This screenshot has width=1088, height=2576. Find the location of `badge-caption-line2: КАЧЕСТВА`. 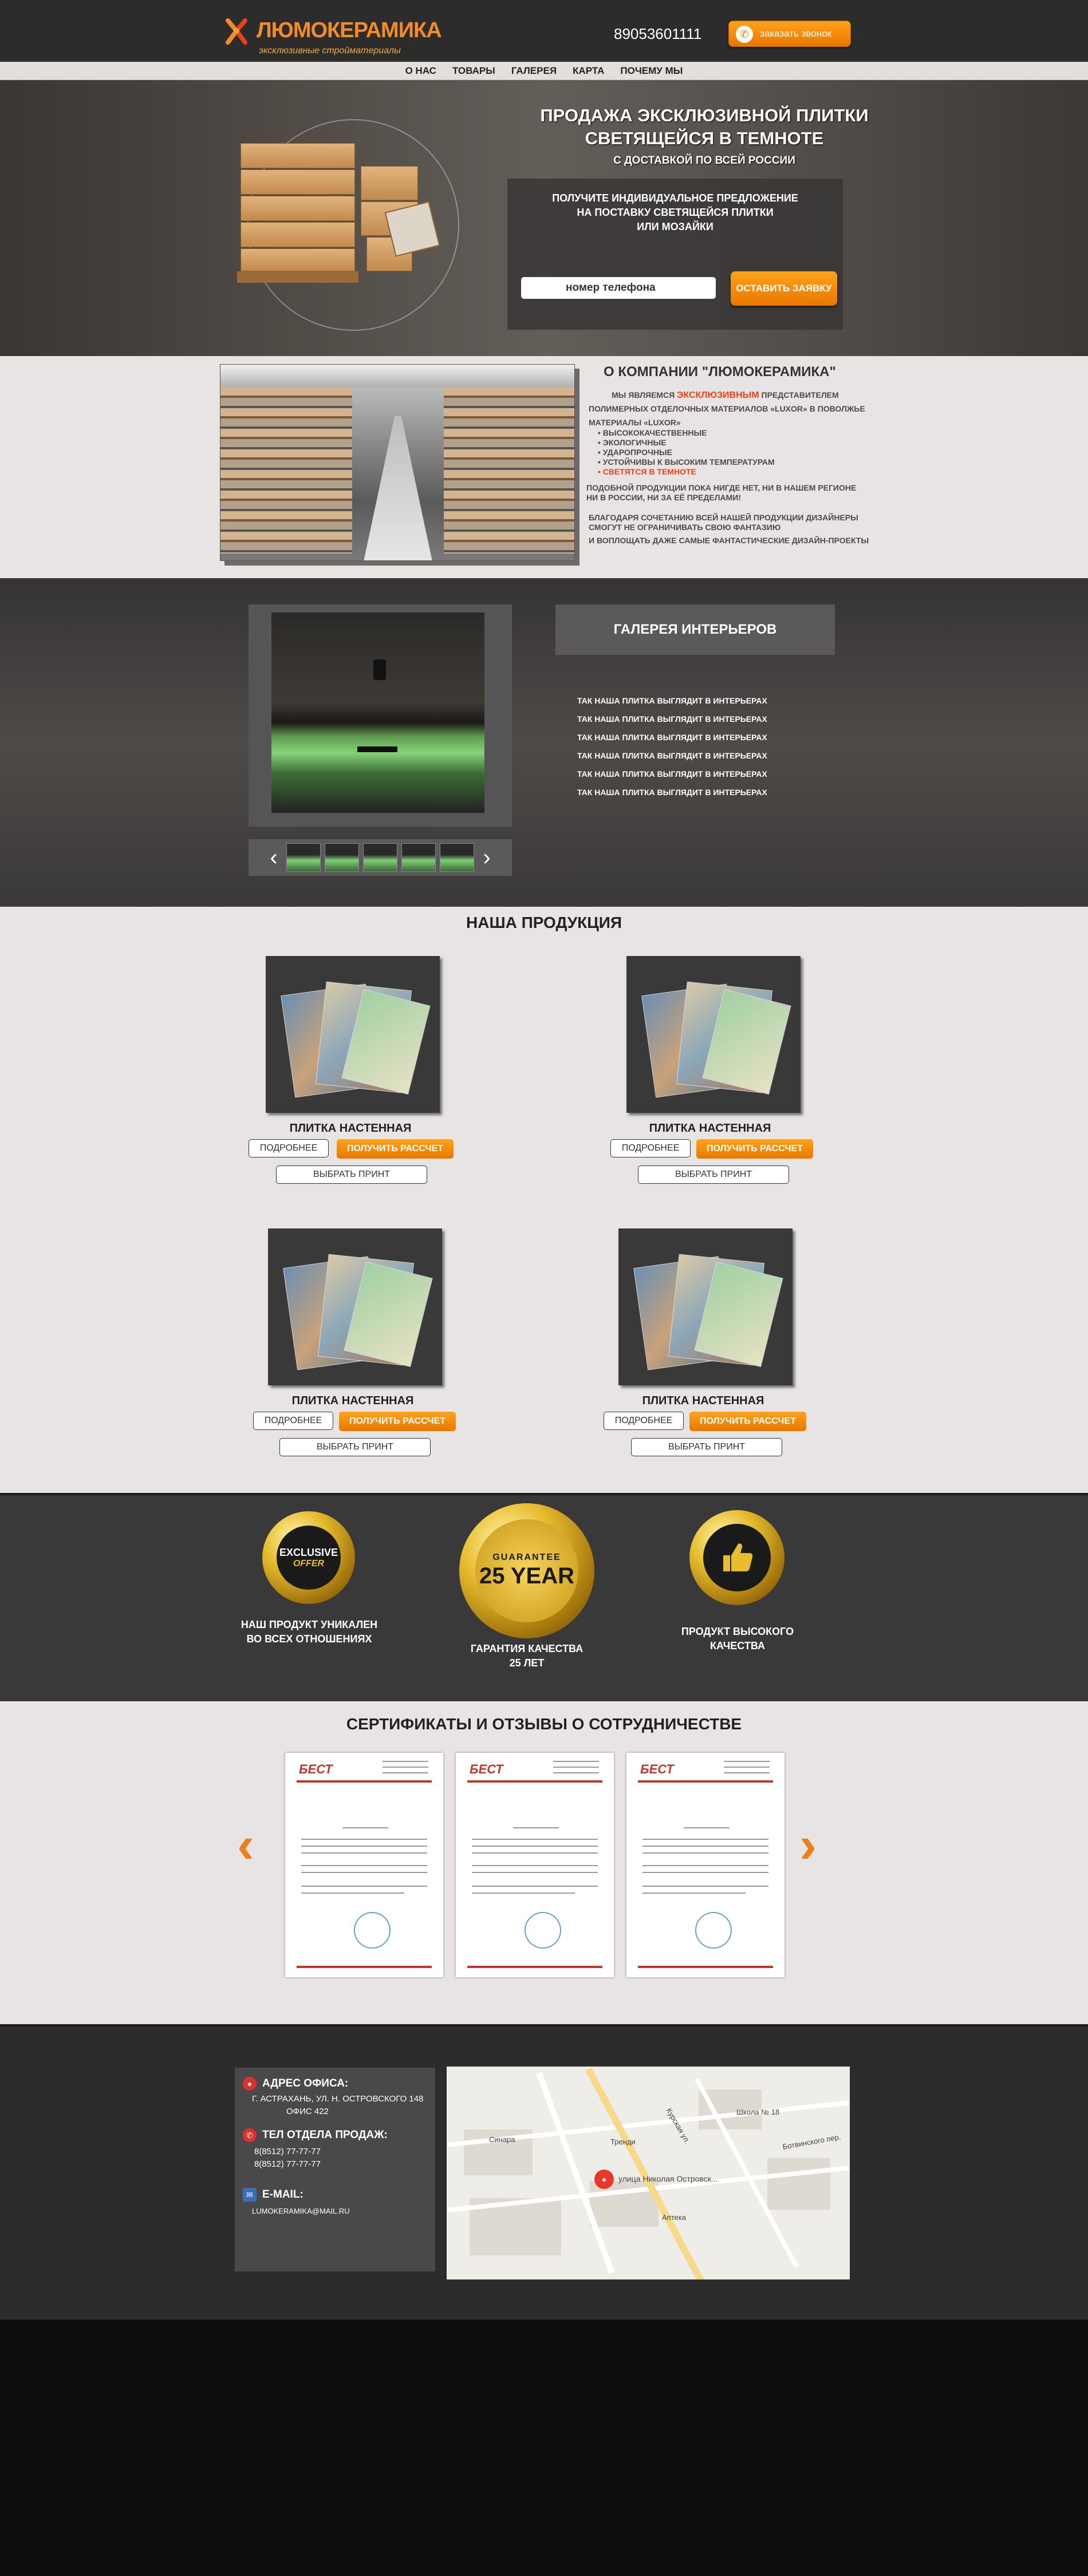

badge-caption-line2: КАЧЕСТВА is located at coordinates (737, 1646).